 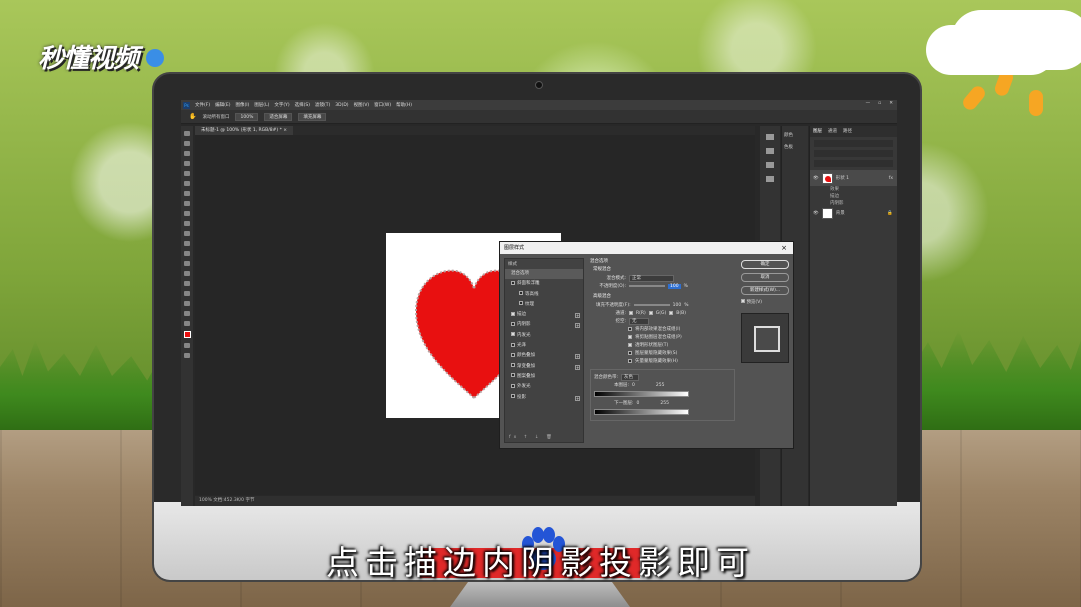 I want to click on hand-tool-icon, so click(x=187, y=313).